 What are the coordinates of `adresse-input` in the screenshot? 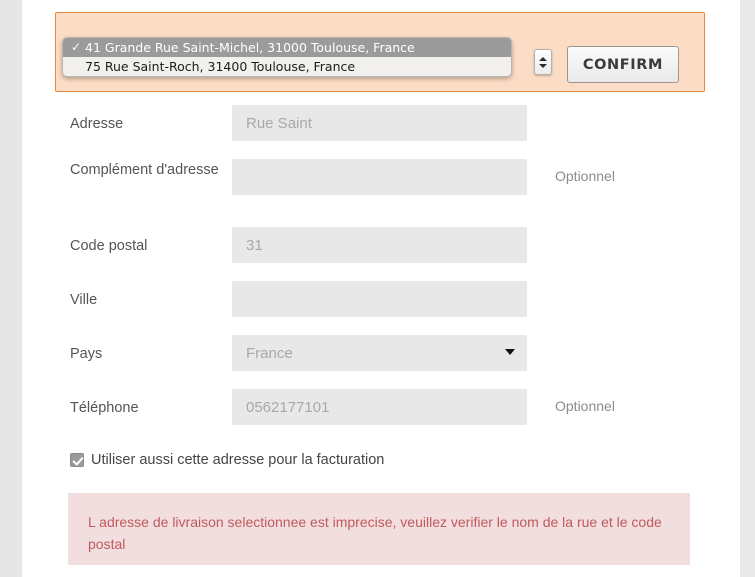 It's located at (379, 123).